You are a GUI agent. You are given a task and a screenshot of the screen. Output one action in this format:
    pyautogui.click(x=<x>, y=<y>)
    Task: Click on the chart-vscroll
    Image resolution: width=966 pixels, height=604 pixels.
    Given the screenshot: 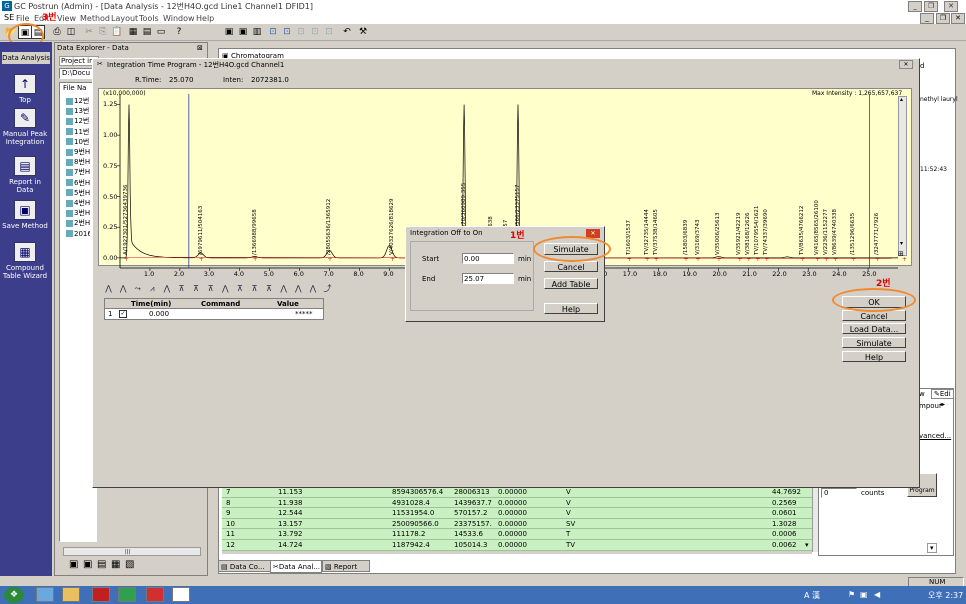 What is the action you would take?
    pyautogui.click(x=902, y=176)
    